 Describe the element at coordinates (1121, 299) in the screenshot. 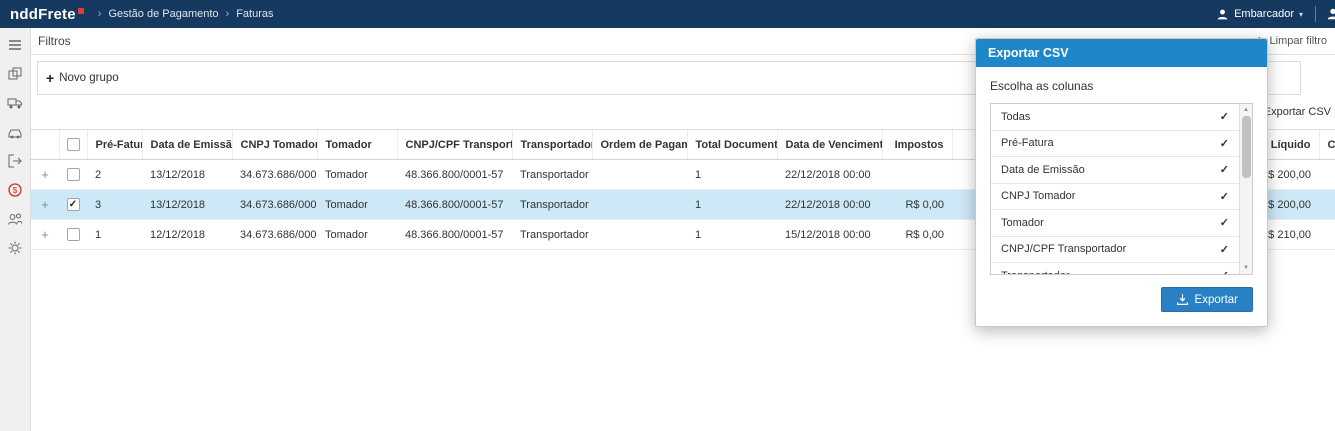

I see `modal-footer: Exportar` at that location.